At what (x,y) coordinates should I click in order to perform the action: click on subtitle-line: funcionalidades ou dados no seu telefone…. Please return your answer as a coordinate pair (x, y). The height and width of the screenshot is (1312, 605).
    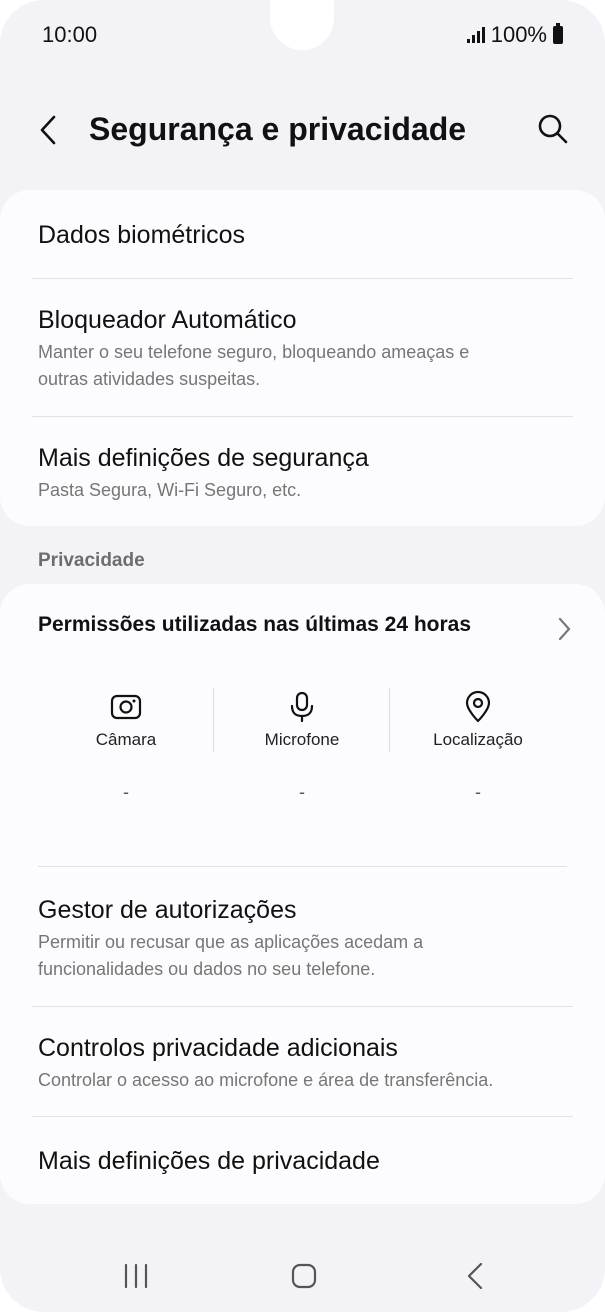
    Looking at the image, I should click on (207, 969).